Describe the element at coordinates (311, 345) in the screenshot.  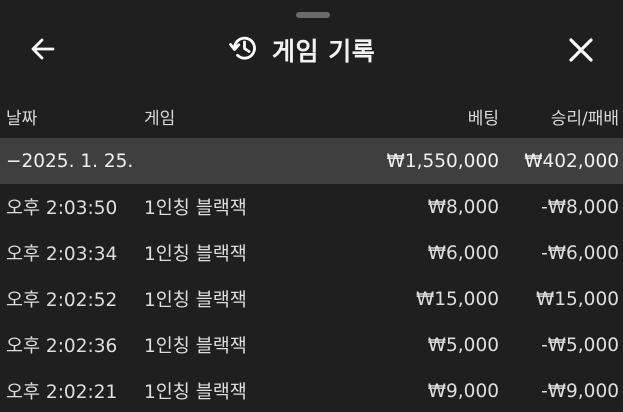
I see `table-row: 오후 2:02:36 1인칭 블랙잭 ₩5,000 -₩5,000` at that location.